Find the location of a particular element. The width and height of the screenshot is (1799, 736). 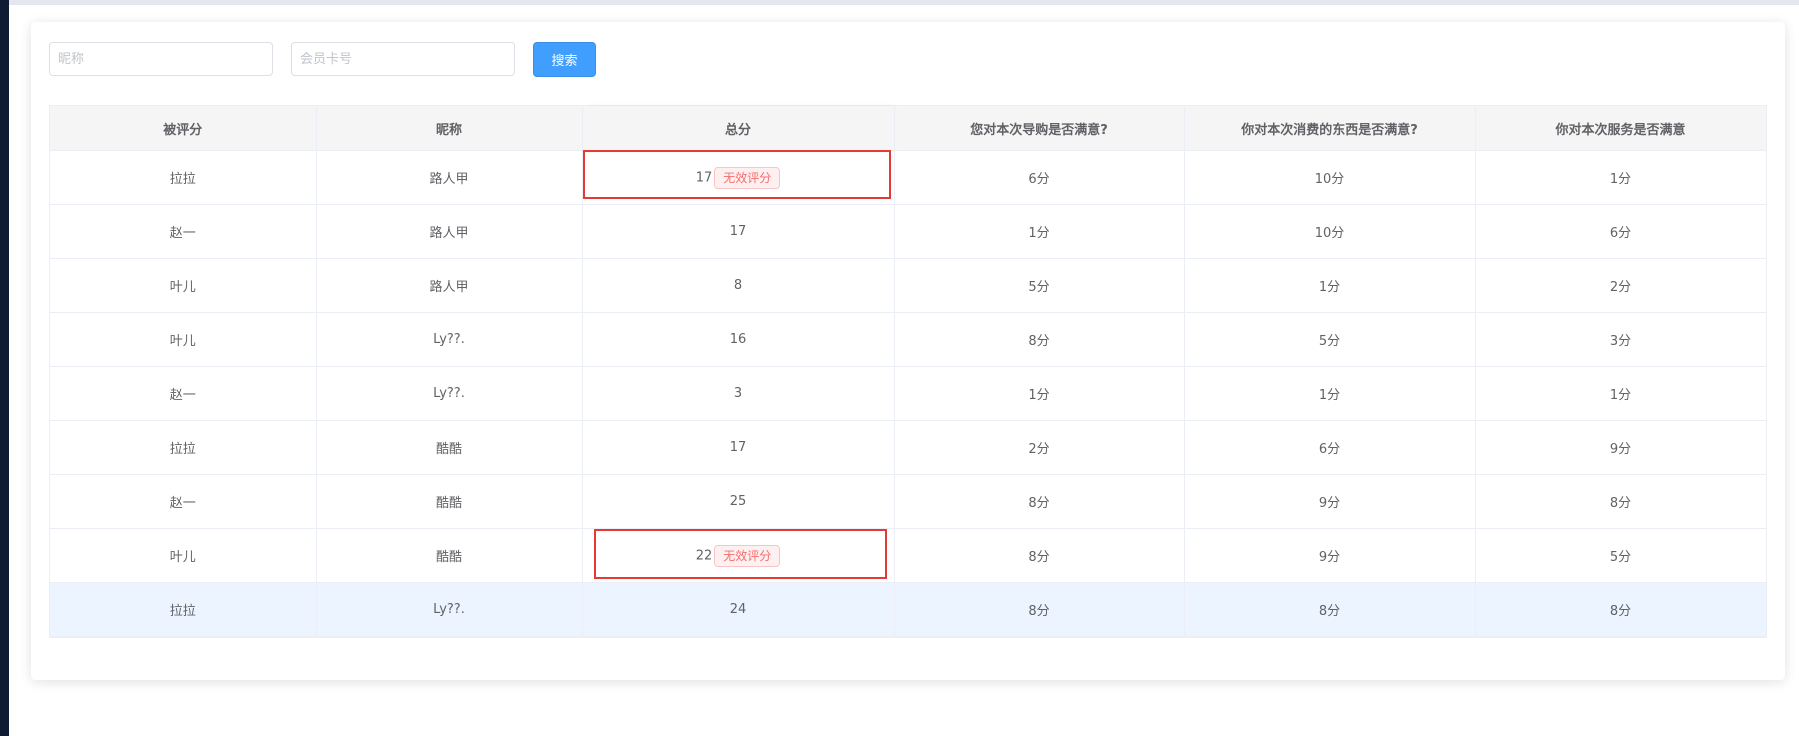

cell-q1: 5分 is located at coordinates (1039, 285).